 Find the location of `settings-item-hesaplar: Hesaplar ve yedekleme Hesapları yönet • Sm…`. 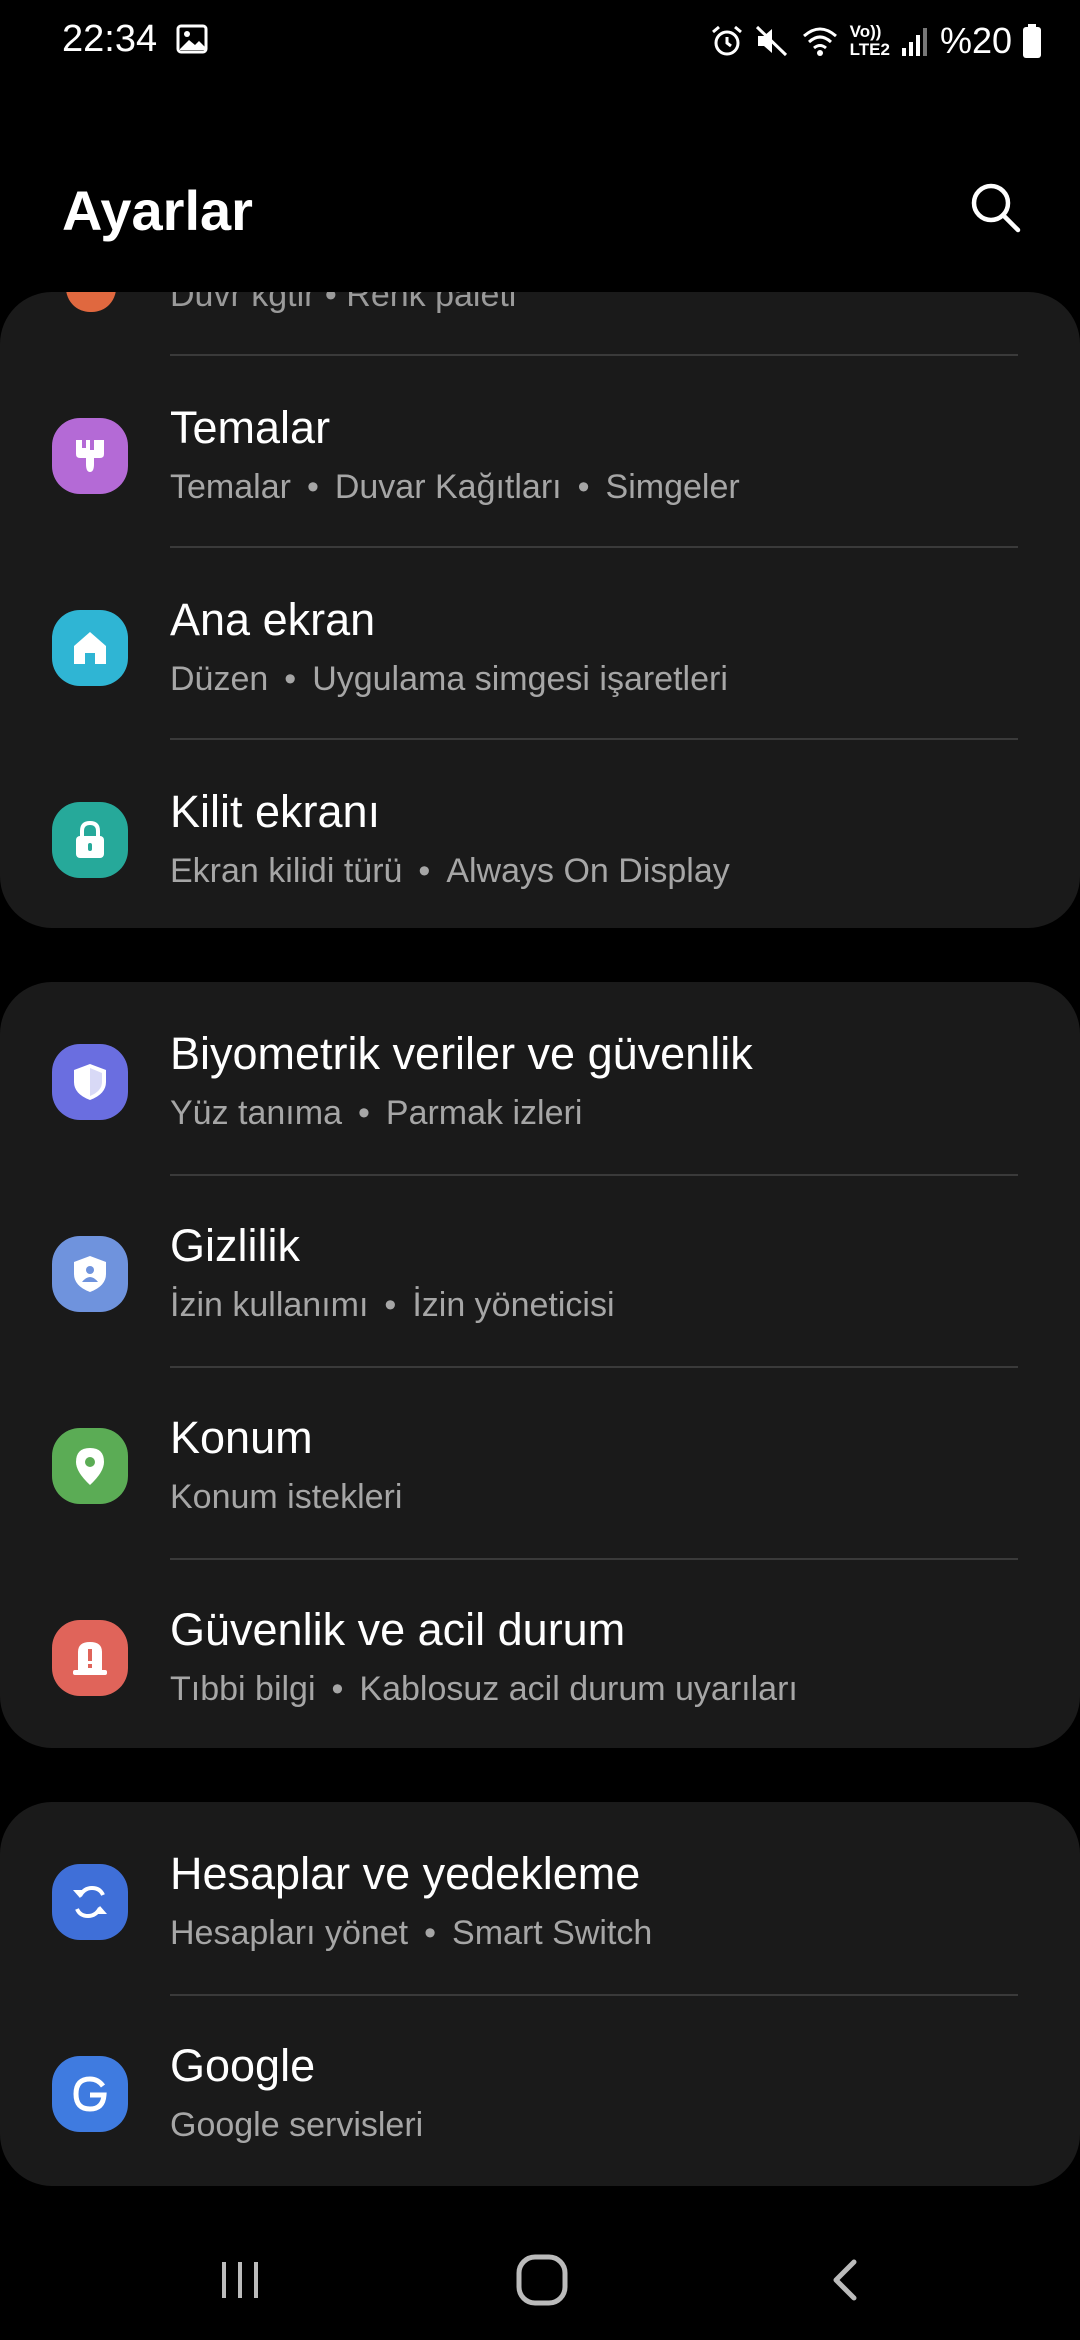

settings-item-hesaplar: Hesaplar ve yedekleme Hesapları yönet • Sm… is located at coordinates (540, 1898).